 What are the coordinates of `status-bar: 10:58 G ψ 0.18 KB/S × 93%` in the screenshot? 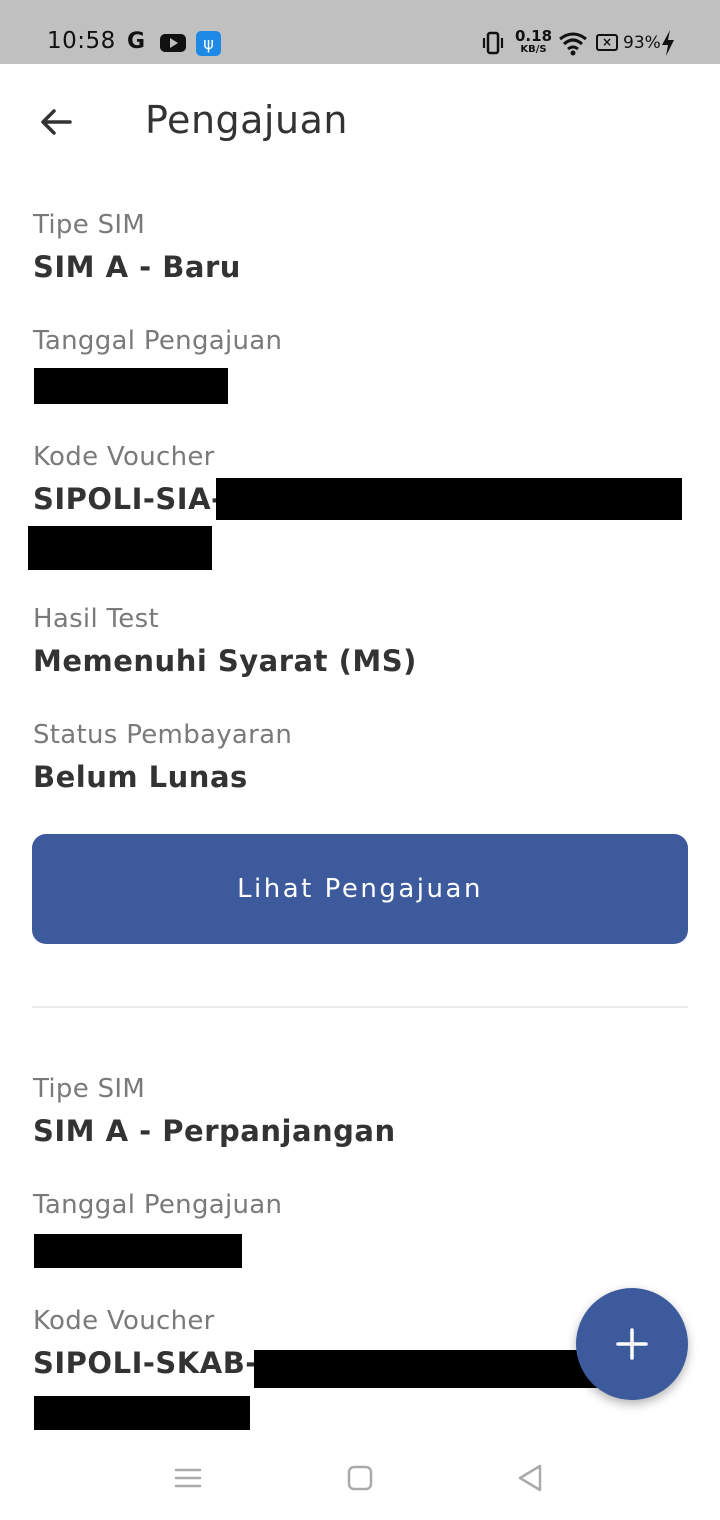 It's located at (360, 32).